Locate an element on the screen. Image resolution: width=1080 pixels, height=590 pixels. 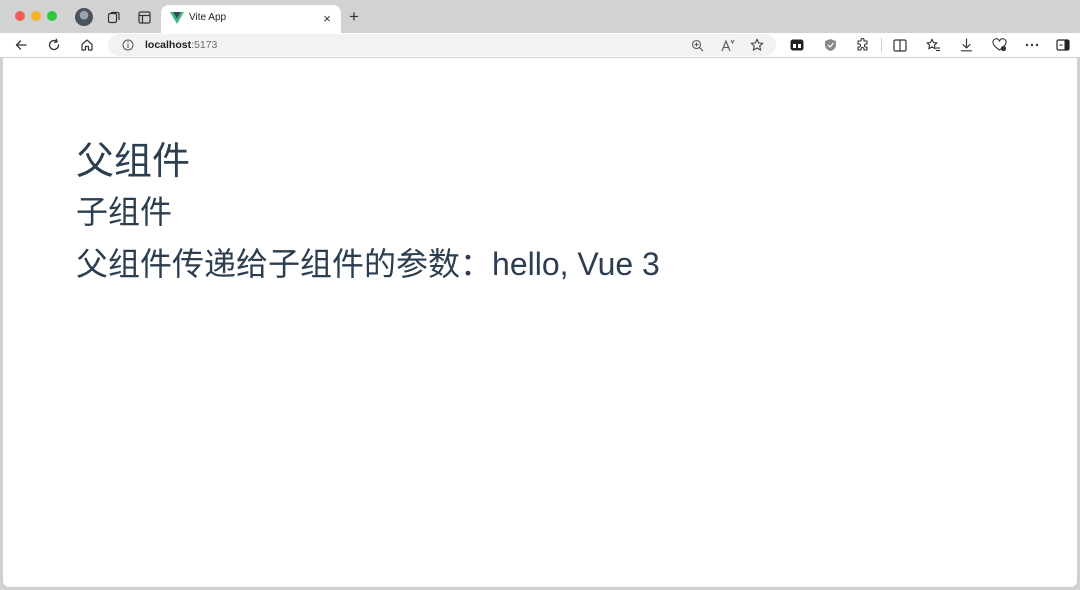
tab-actions-icon is located at coordinates (144, 17).